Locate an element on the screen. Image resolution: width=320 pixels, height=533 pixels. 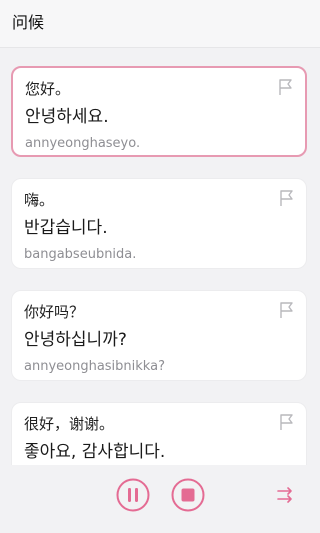
page-title: 问候 is located at coordinates (28, 22).